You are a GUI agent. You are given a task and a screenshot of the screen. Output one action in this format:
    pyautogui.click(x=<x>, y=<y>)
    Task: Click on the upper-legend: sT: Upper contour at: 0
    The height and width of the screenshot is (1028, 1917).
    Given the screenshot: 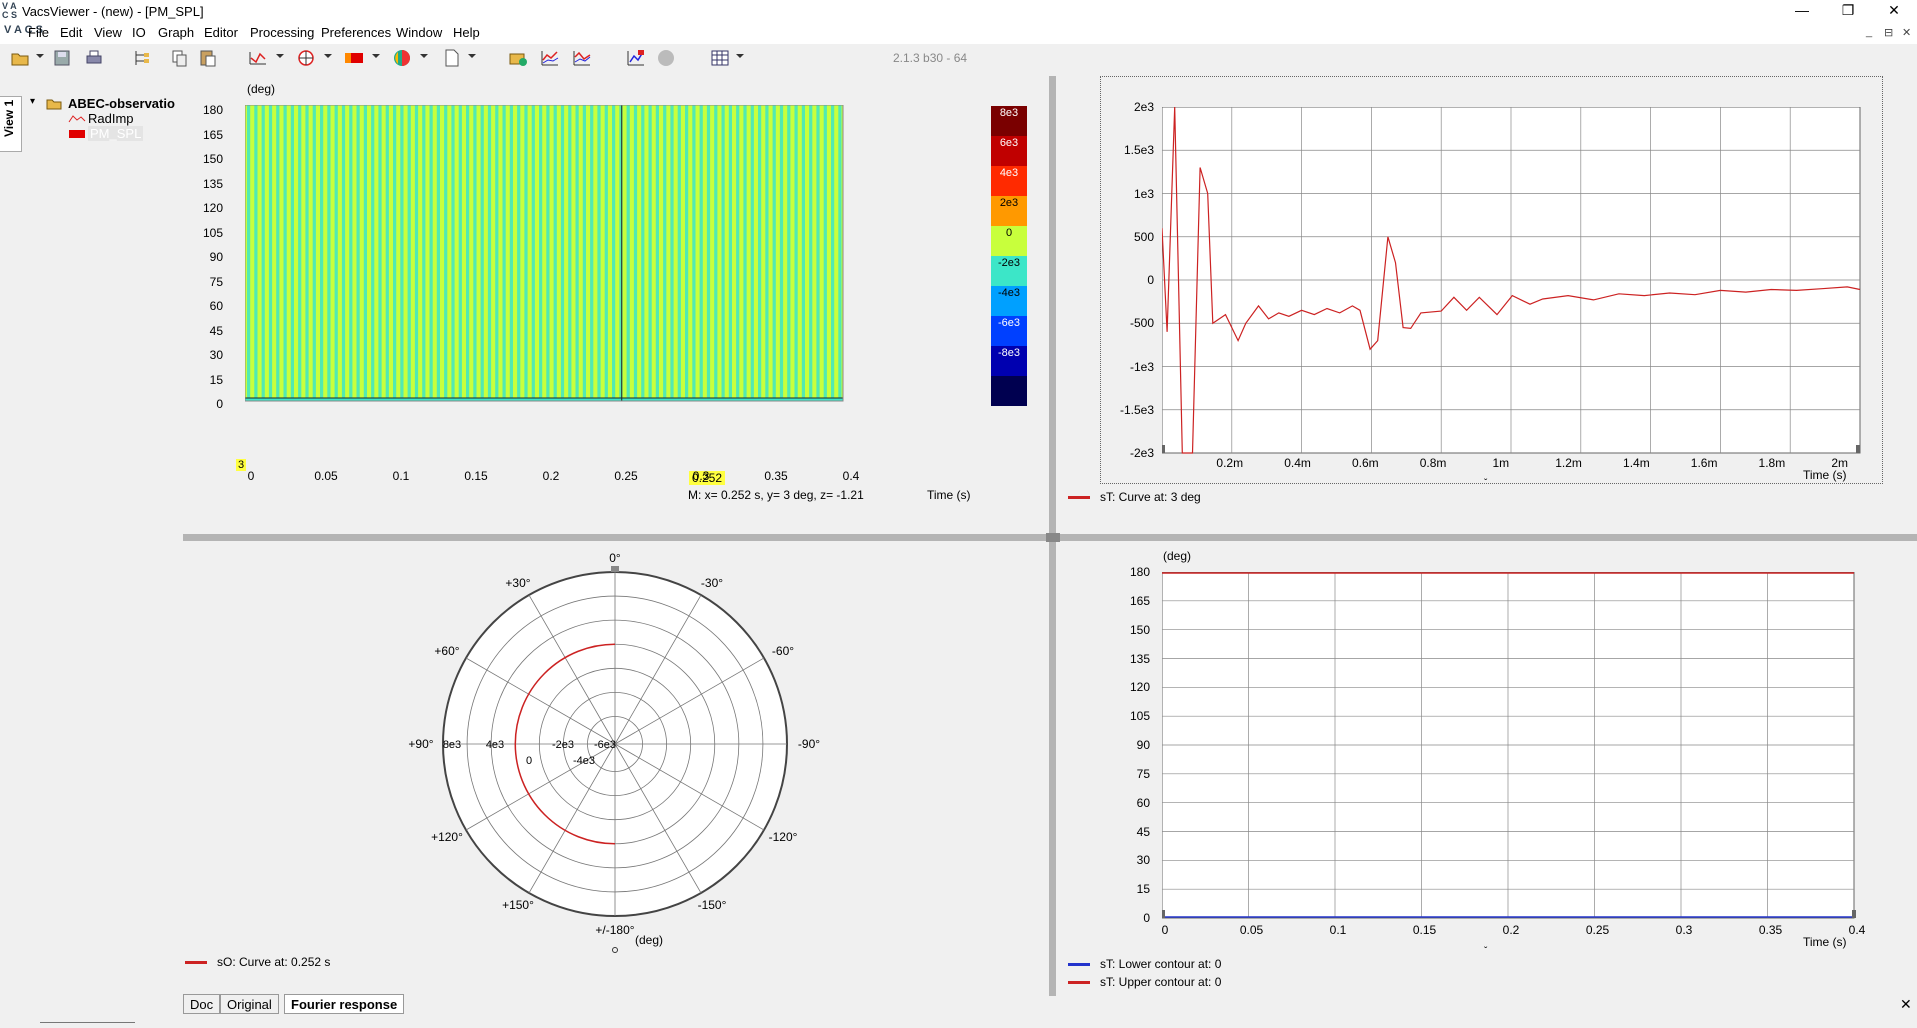 What is the action you would take?
    pyautogui.click(x=1144, y=982)
    